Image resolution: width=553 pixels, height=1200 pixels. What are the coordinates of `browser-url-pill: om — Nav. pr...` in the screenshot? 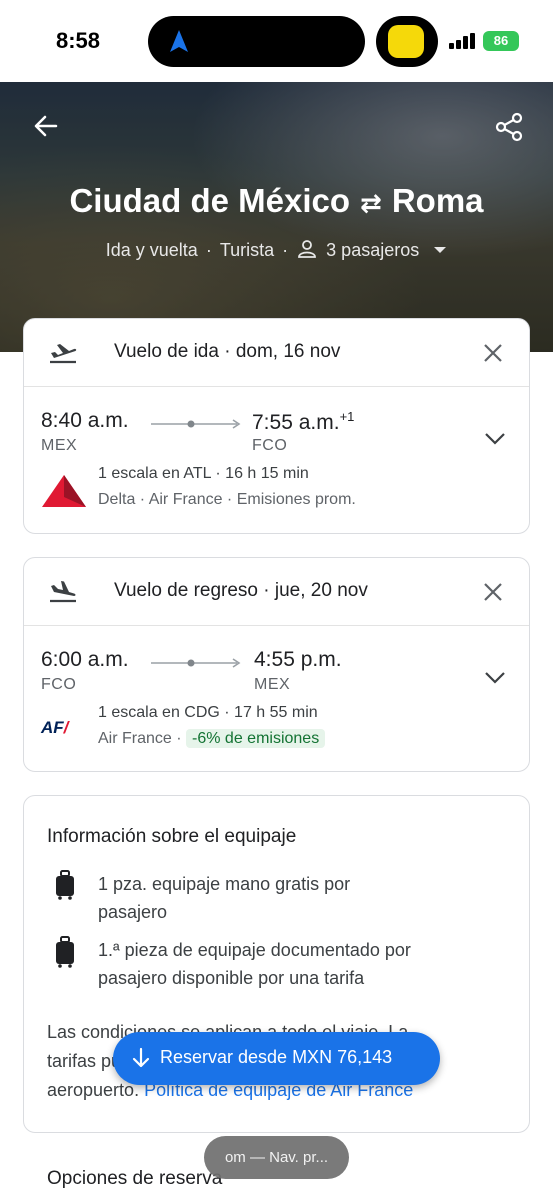 It's located at (276, 1157).